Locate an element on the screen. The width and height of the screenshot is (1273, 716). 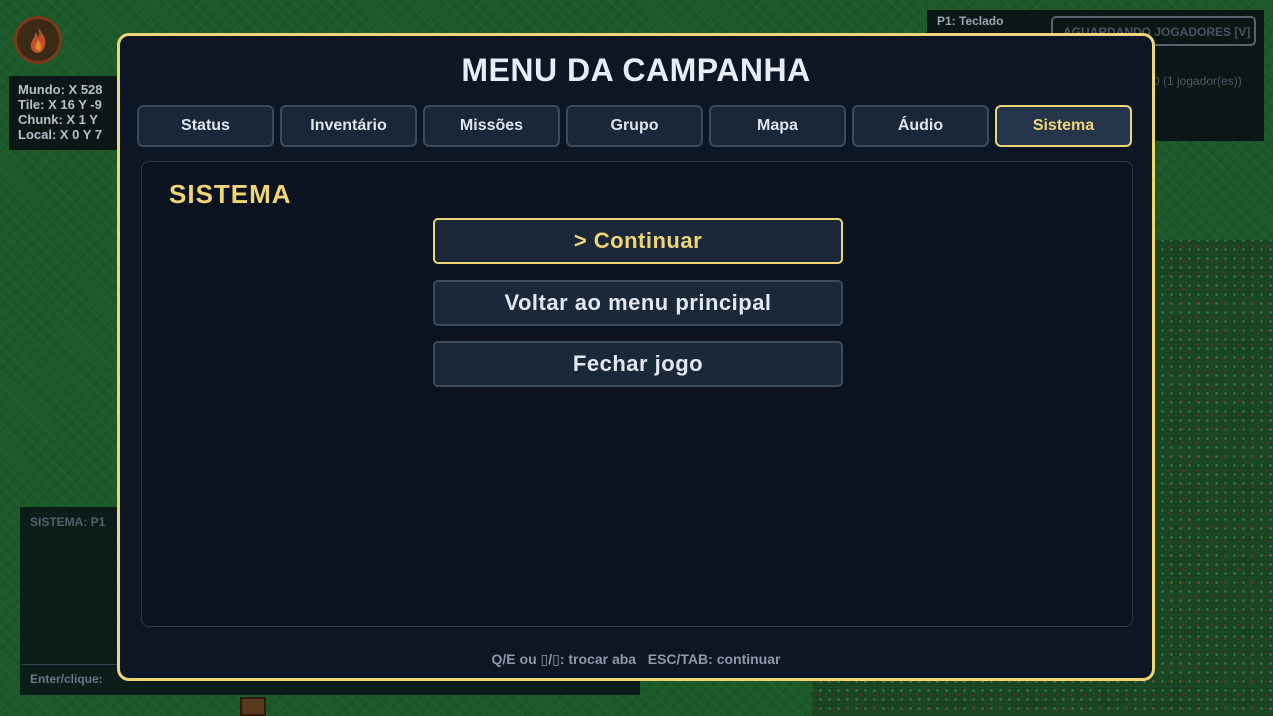
main-menu-button: Voltar ao menu principal is located at coordinates (638, 303).